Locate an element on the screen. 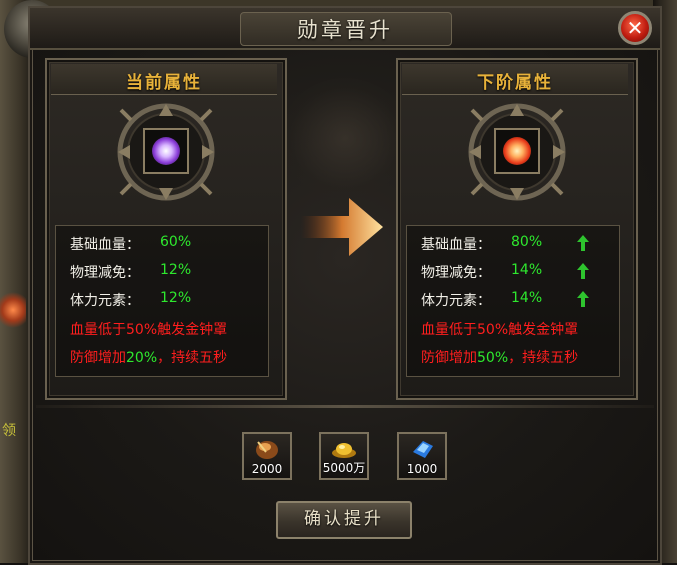 This screenshot has height=565, width=677. cost-slot-medal-material: 2000 is located at coordinates (267, 456).